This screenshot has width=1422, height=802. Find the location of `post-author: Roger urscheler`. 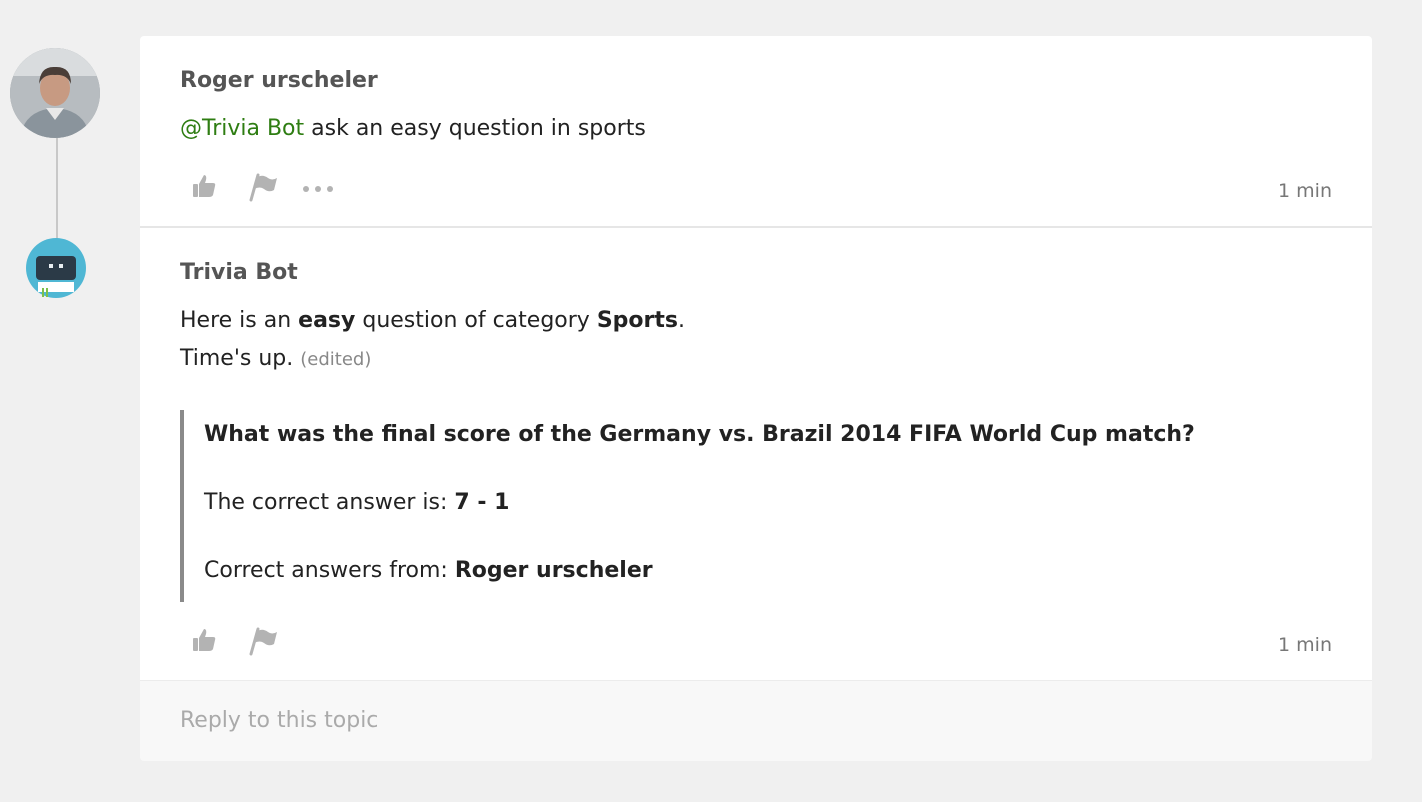

post-author: Roger urscheler is located at coordinates (279, 80).